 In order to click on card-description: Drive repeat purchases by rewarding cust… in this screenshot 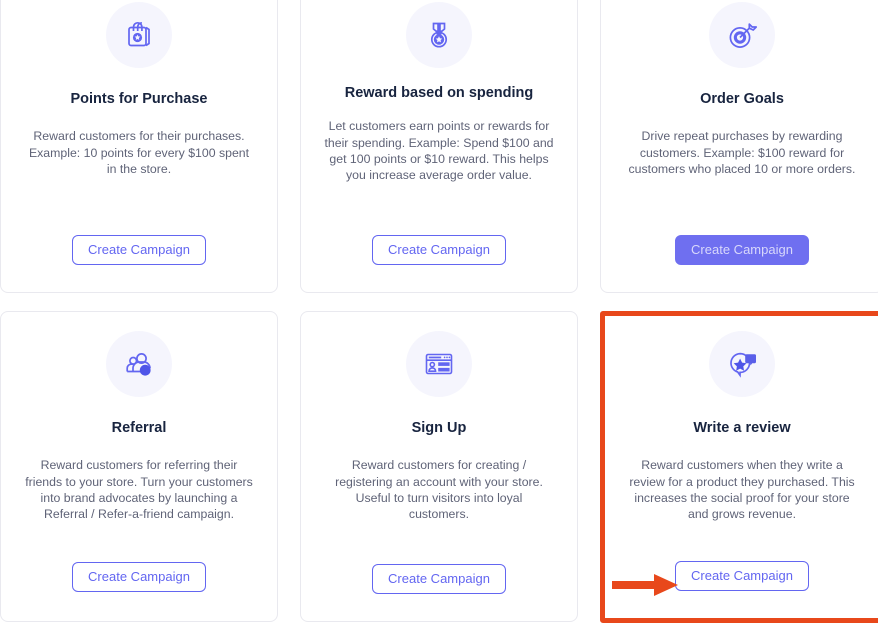, I will do `click(742, 153)`.